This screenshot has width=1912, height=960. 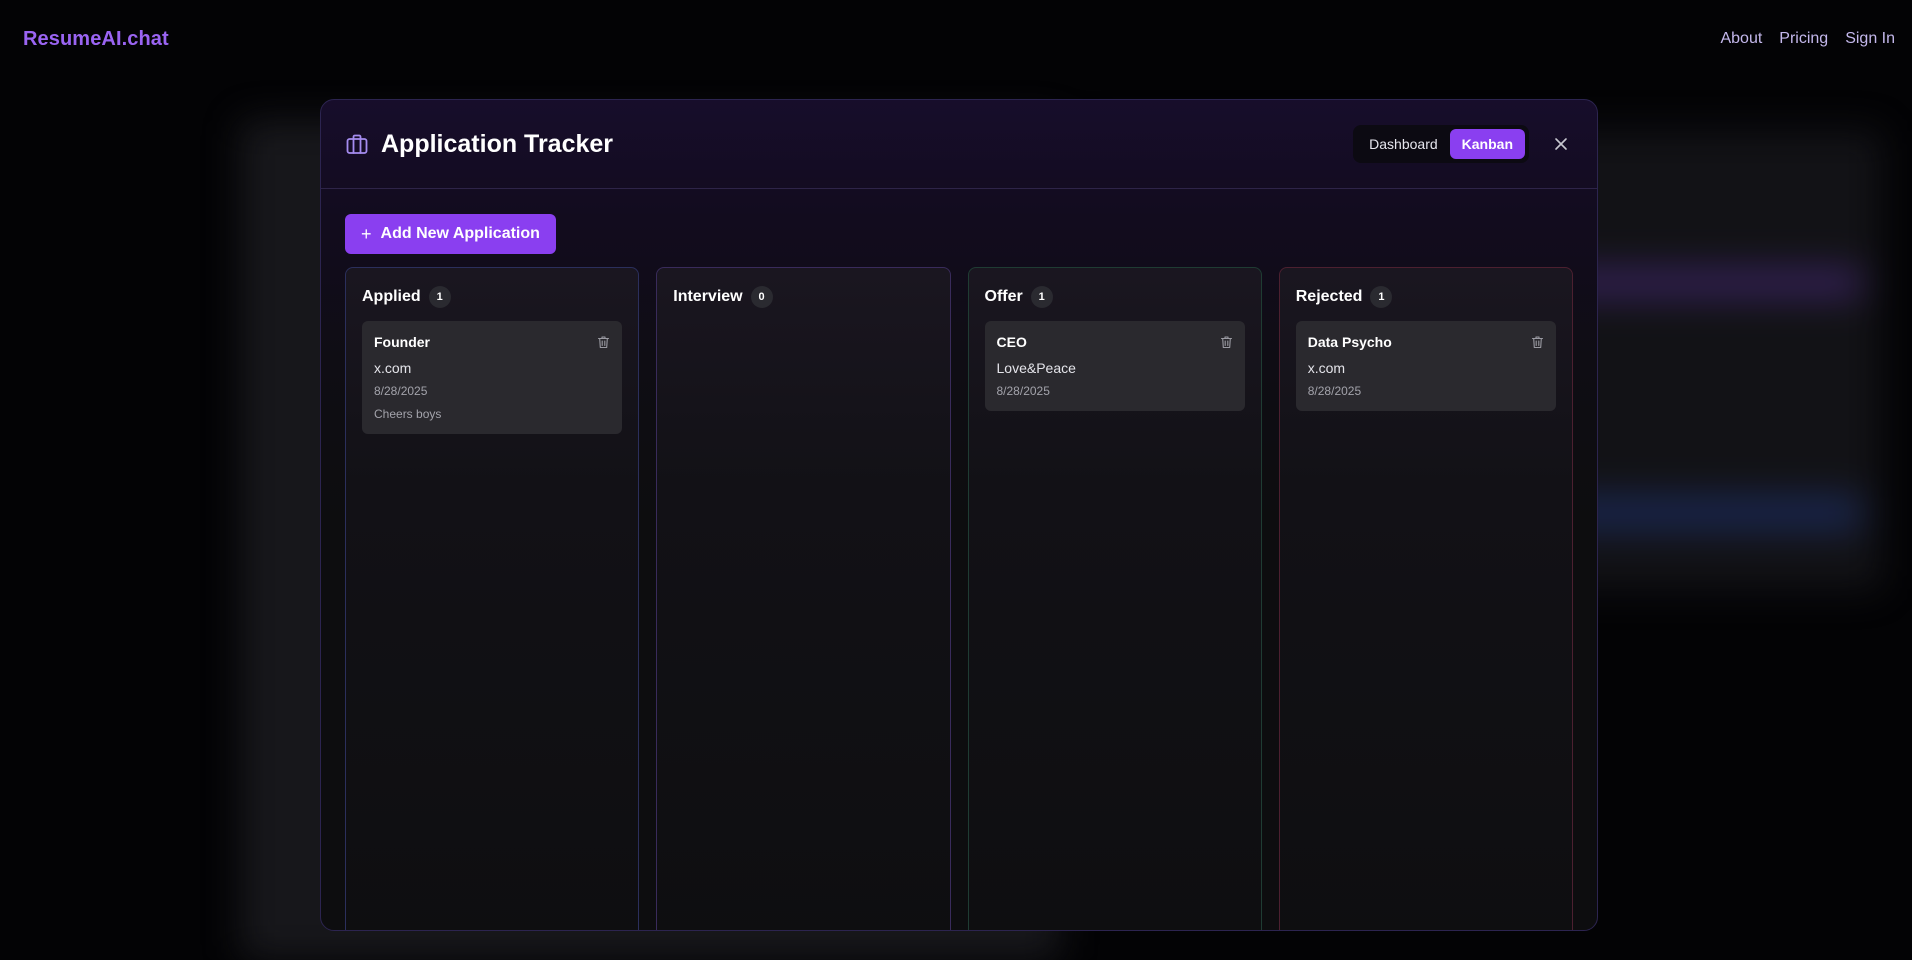 I want to click on close-button, so click(x=1561, y=144).